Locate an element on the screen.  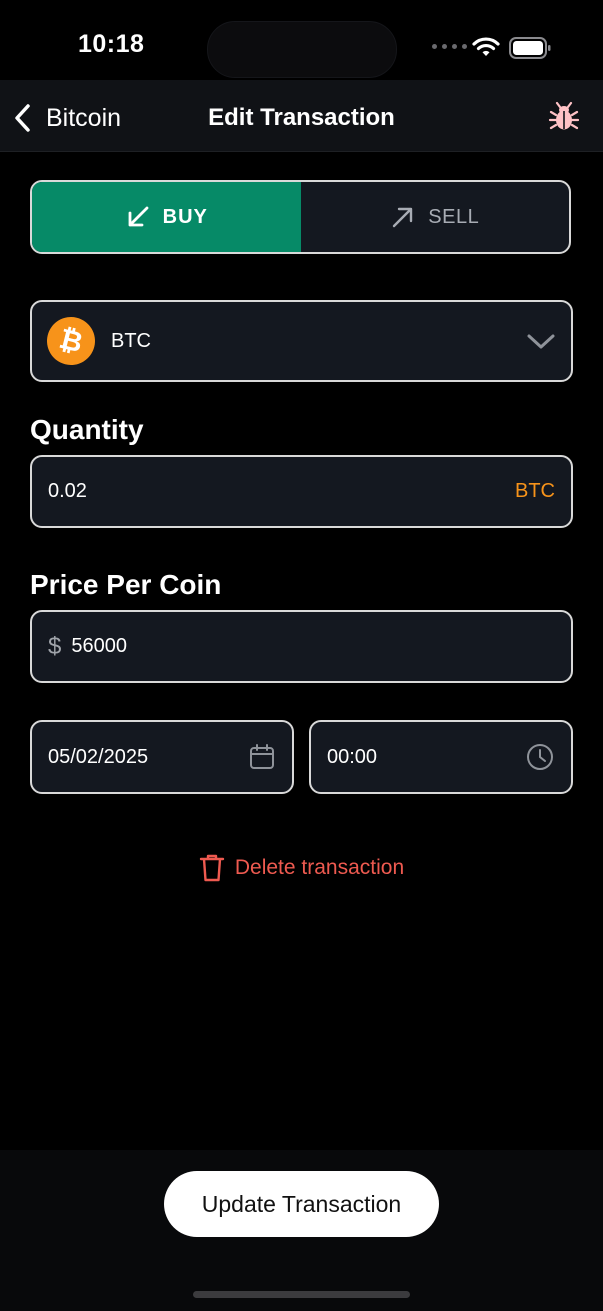
arrow-up-right-icon is located at coordinates (403, 217).